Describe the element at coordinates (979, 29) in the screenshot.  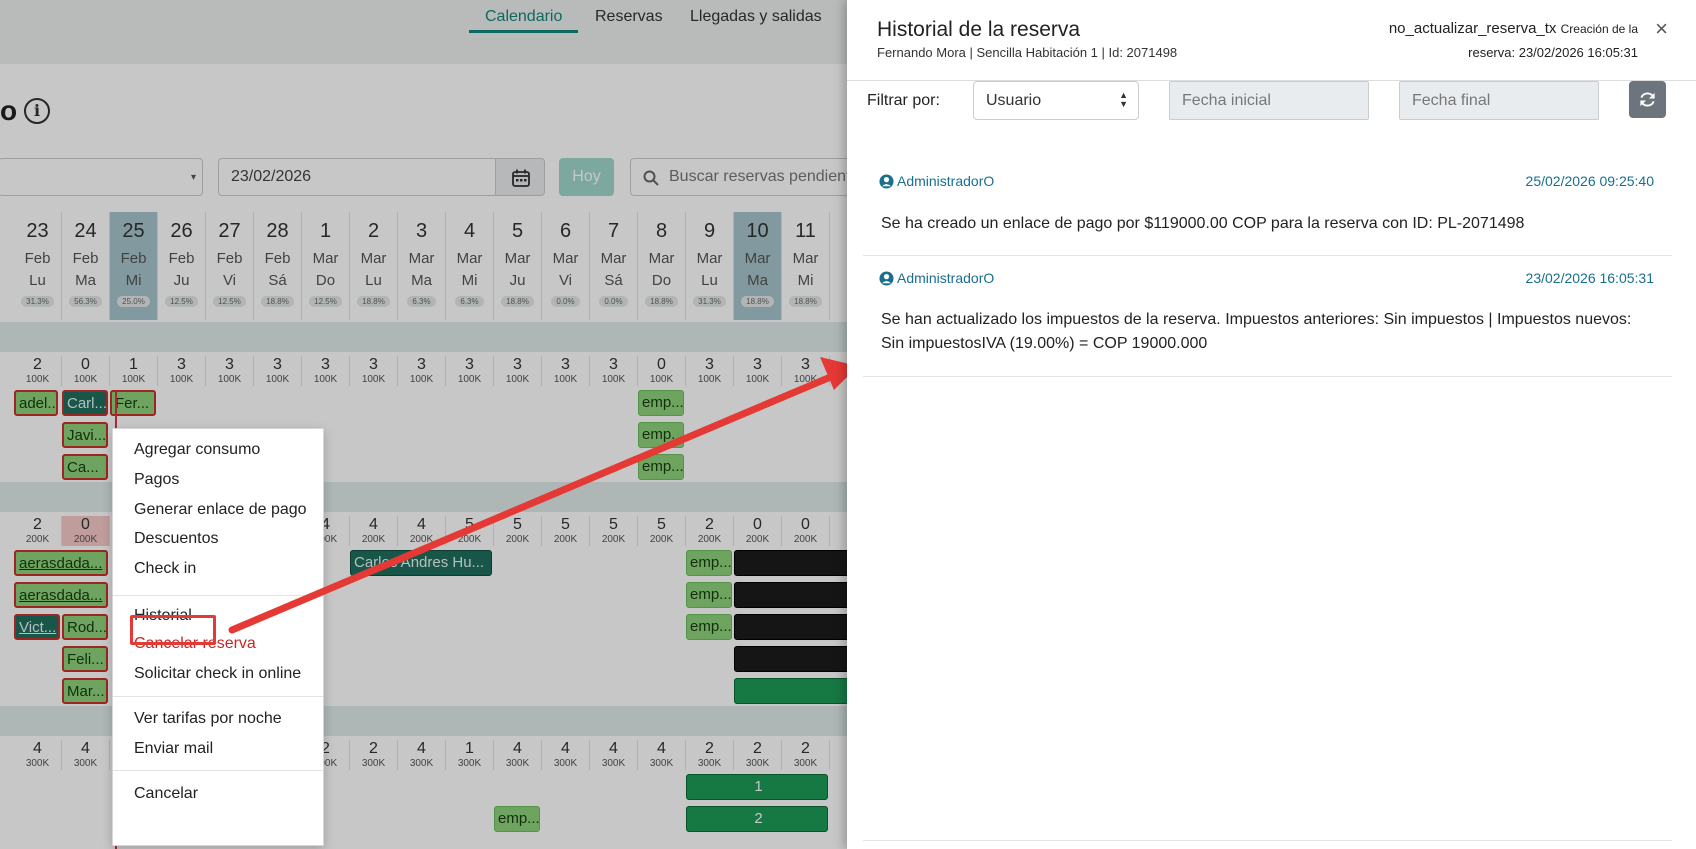
I see `drawer-title: Historial de la reserva` at that location.